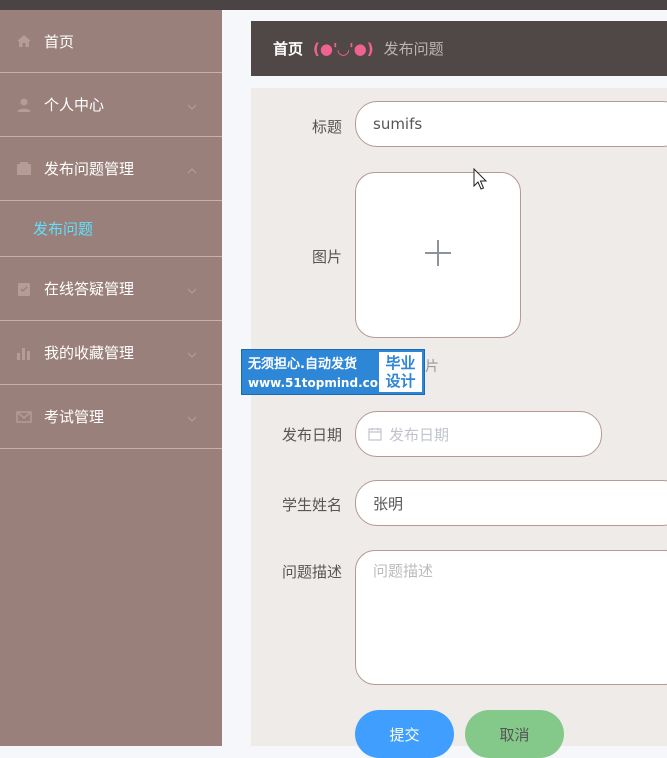 The image size is (667, 758). What do you see at coordinates (24, 41) in the screenshot?
I see `home-icon` at bounding box center [24, 41].